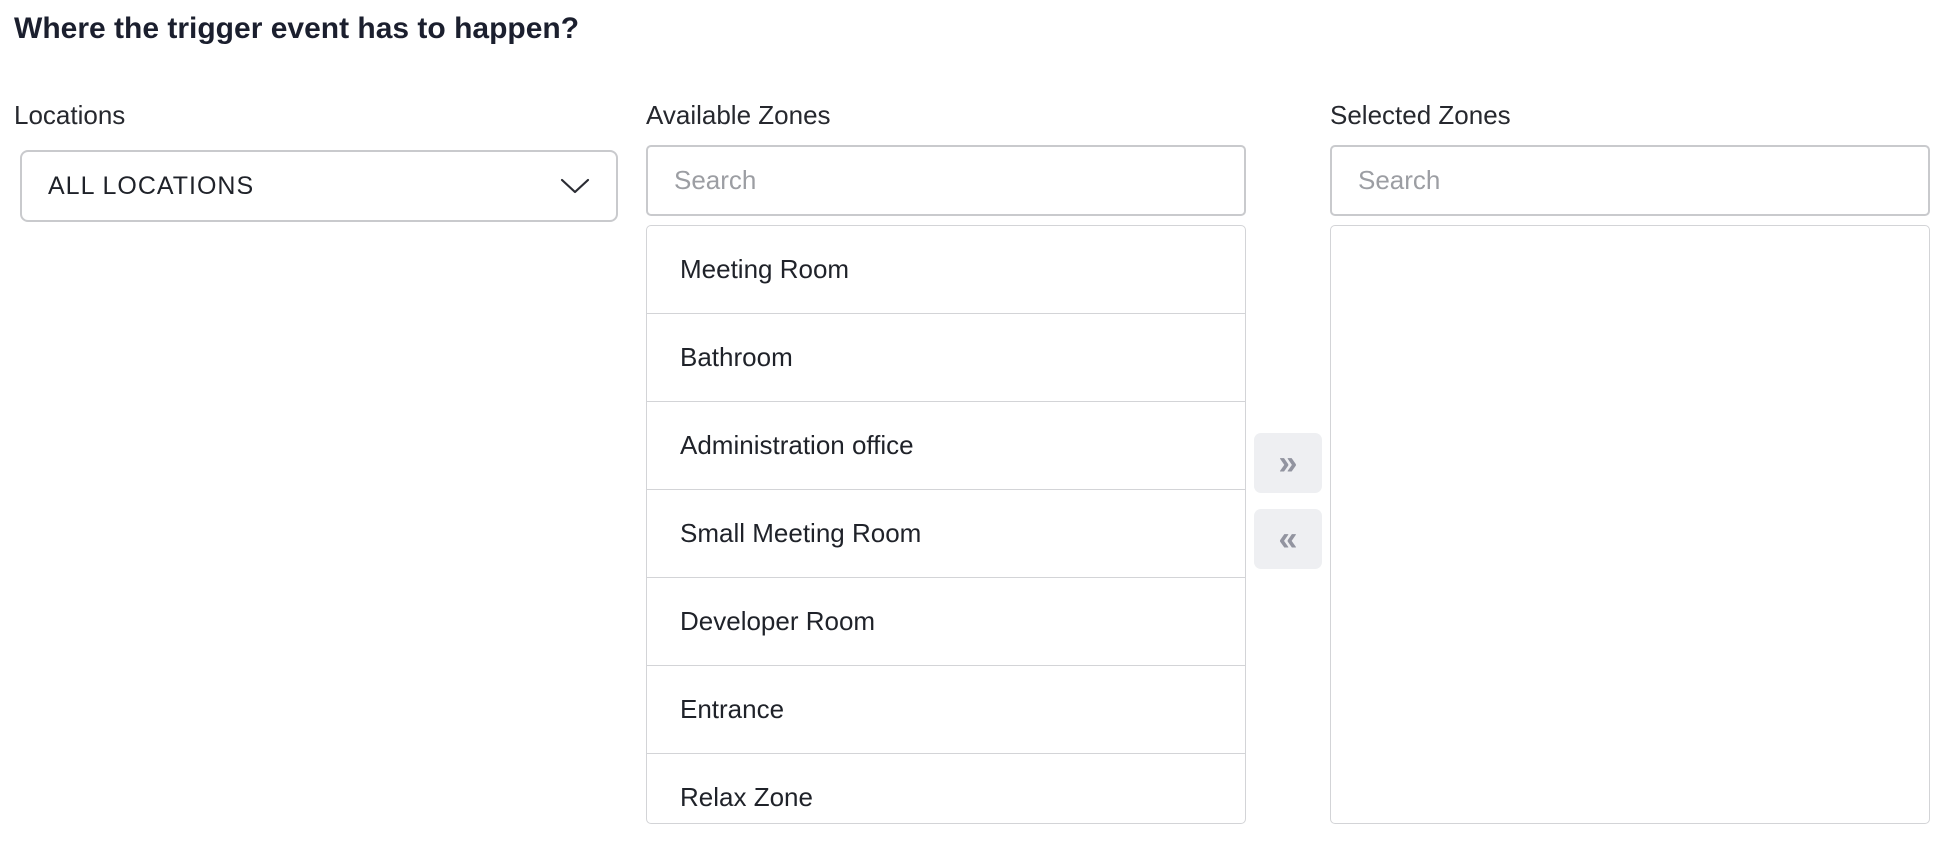 This screenshot has width=1948, height=842. I want to click on locations-dropdown-value: ALL LOCATIONS, so click(151, 185).